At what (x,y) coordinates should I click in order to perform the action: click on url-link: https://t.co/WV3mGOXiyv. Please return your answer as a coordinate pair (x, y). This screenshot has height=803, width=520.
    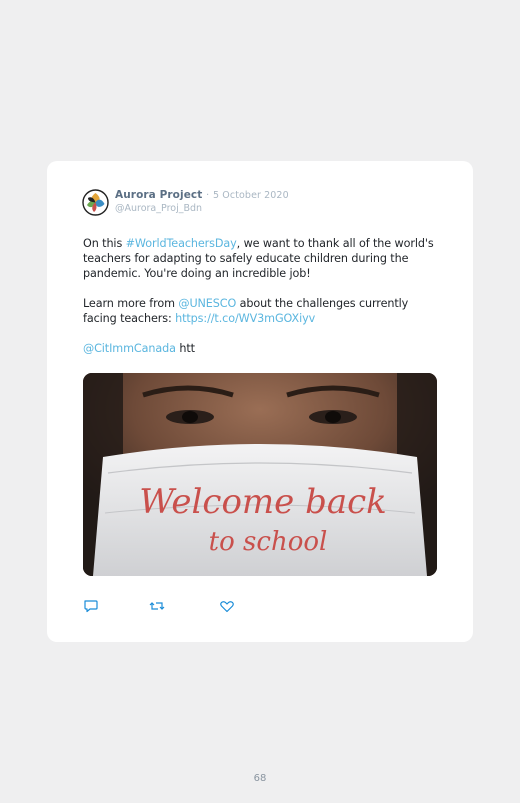
    Looking at the image, I should click on (245, 318).